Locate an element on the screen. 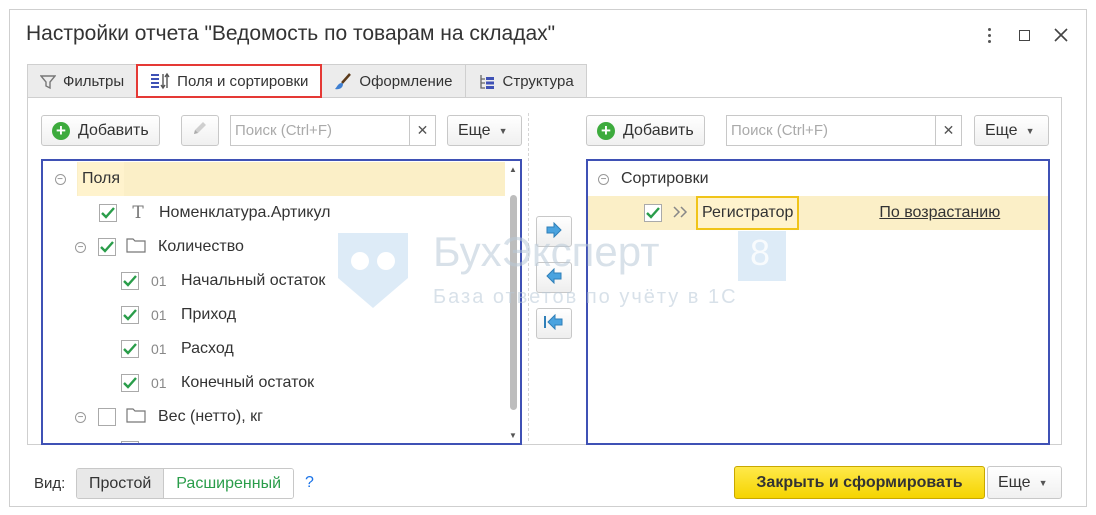  sort-direction-link: По возрастанию is located at coordinates (939, 213).